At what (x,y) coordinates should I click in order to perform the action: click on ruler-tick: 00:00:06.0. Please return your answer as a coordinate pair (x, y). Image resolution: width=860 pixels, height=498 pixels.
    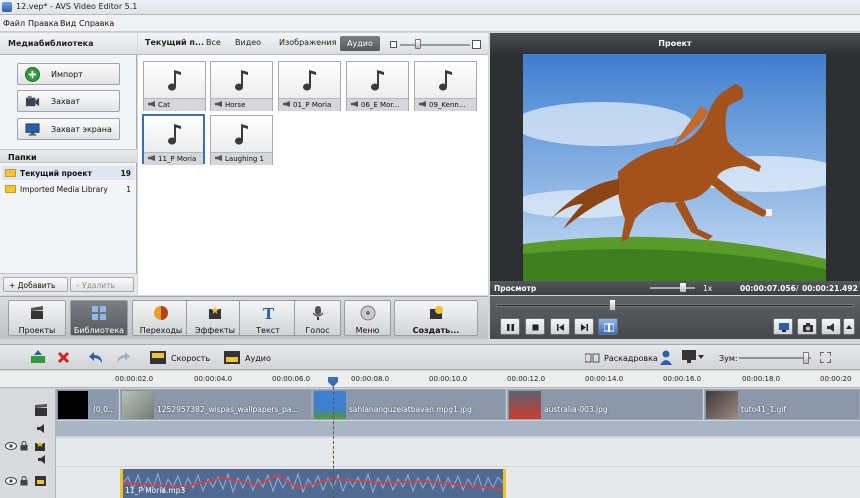
    Looking at the image, I should click on (291, 379).